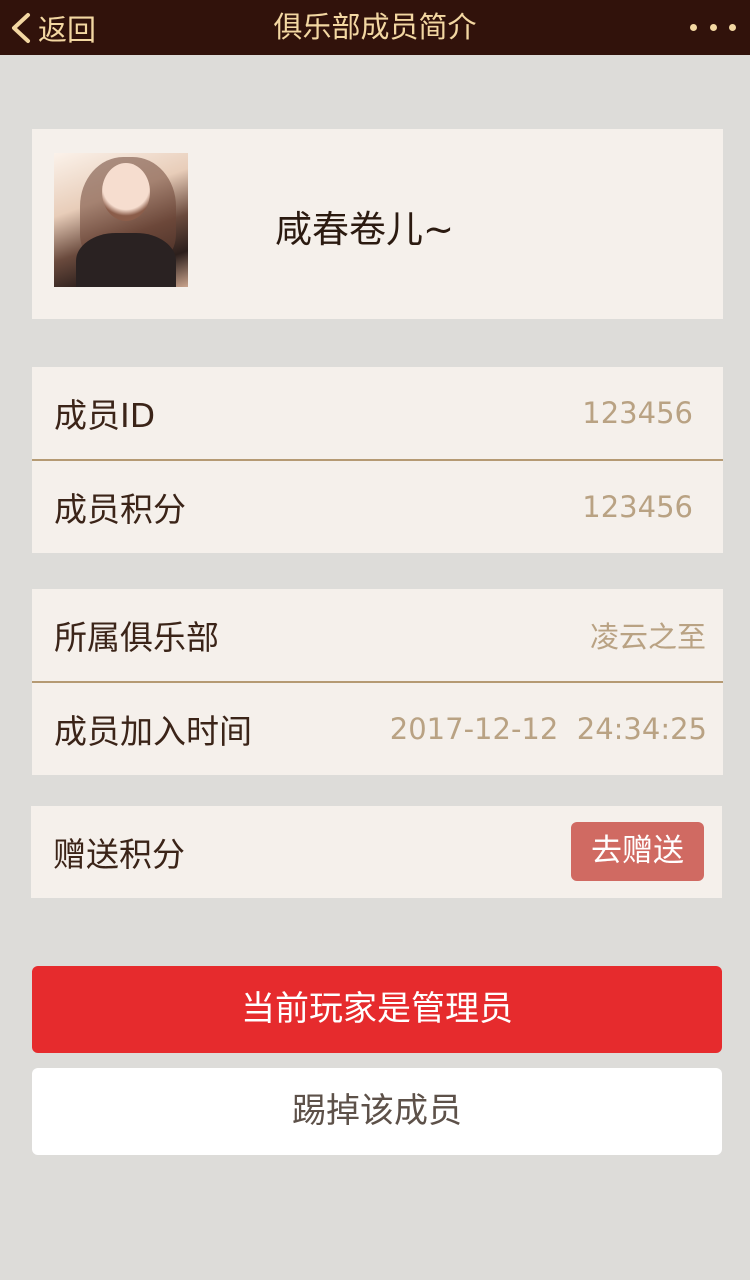  Describe the element at coordinates (647, 637) in the screenshot. I see `club-value: 凌云之至` at that location.